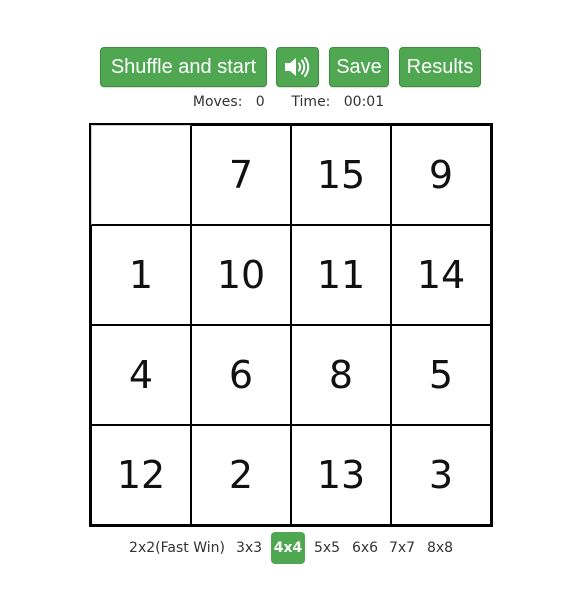 This screenshot has height=614, width=577. What do you see at coordinates (260, 102) in the screenshot?
I see `moves-value: 0` at bounding box center [260, 102].